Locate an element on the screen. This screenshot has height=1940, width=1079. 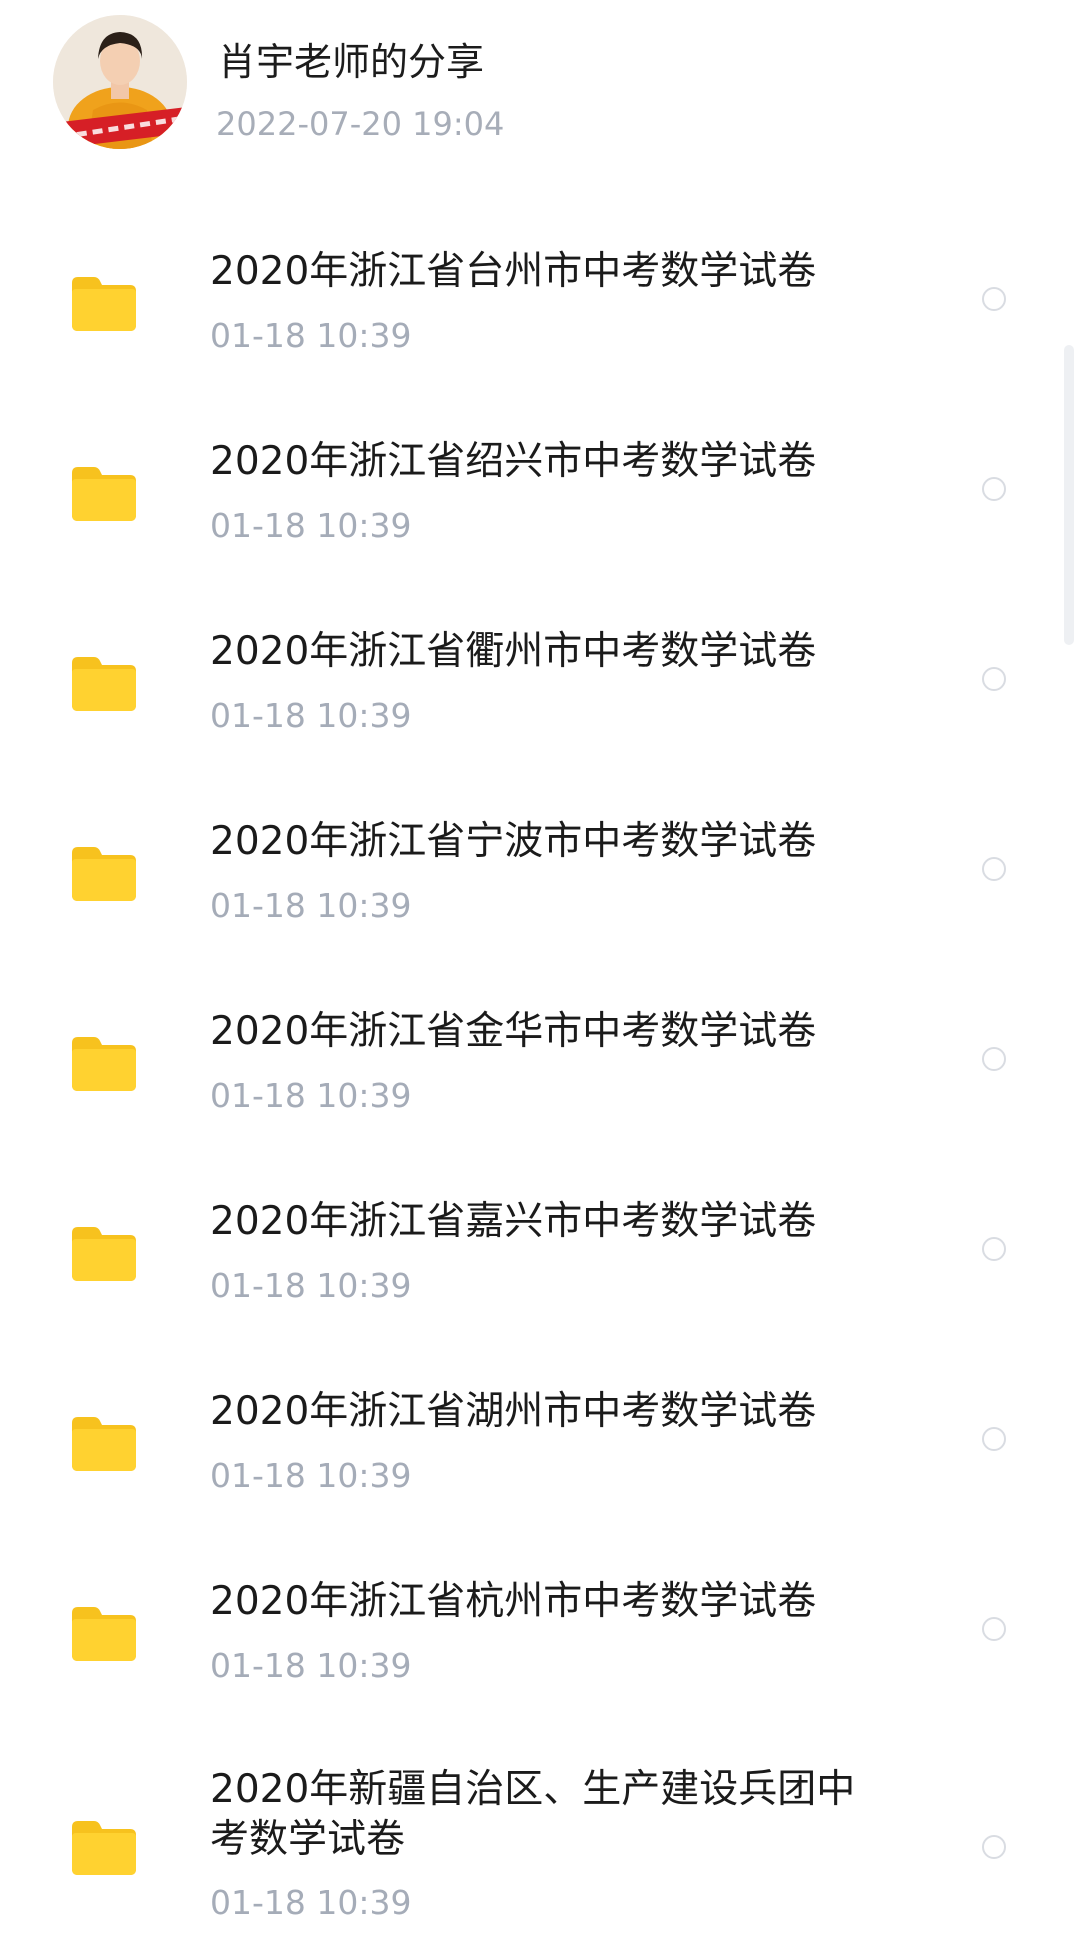
file-name: 2020年浙江省台州市中考数学试卷 is located at coordinates (513, 271).